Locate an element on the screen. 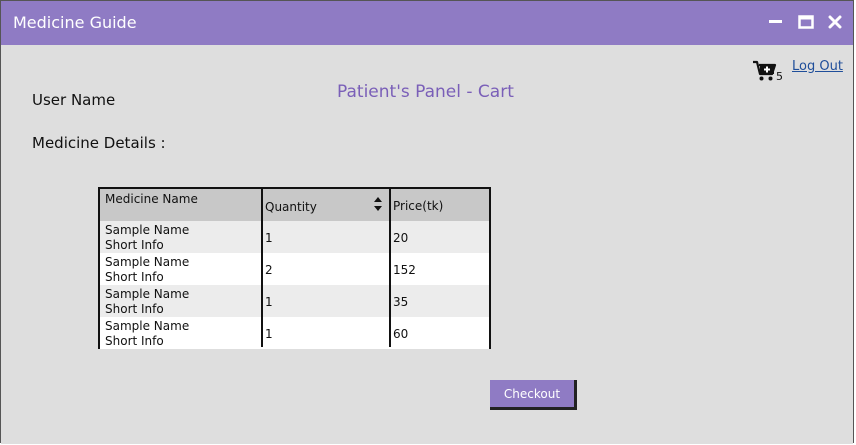 The height and width of the screenshot is (445, 856). table-row: Sample Name Short Info 2 152 is located at coordinates (294, 269).